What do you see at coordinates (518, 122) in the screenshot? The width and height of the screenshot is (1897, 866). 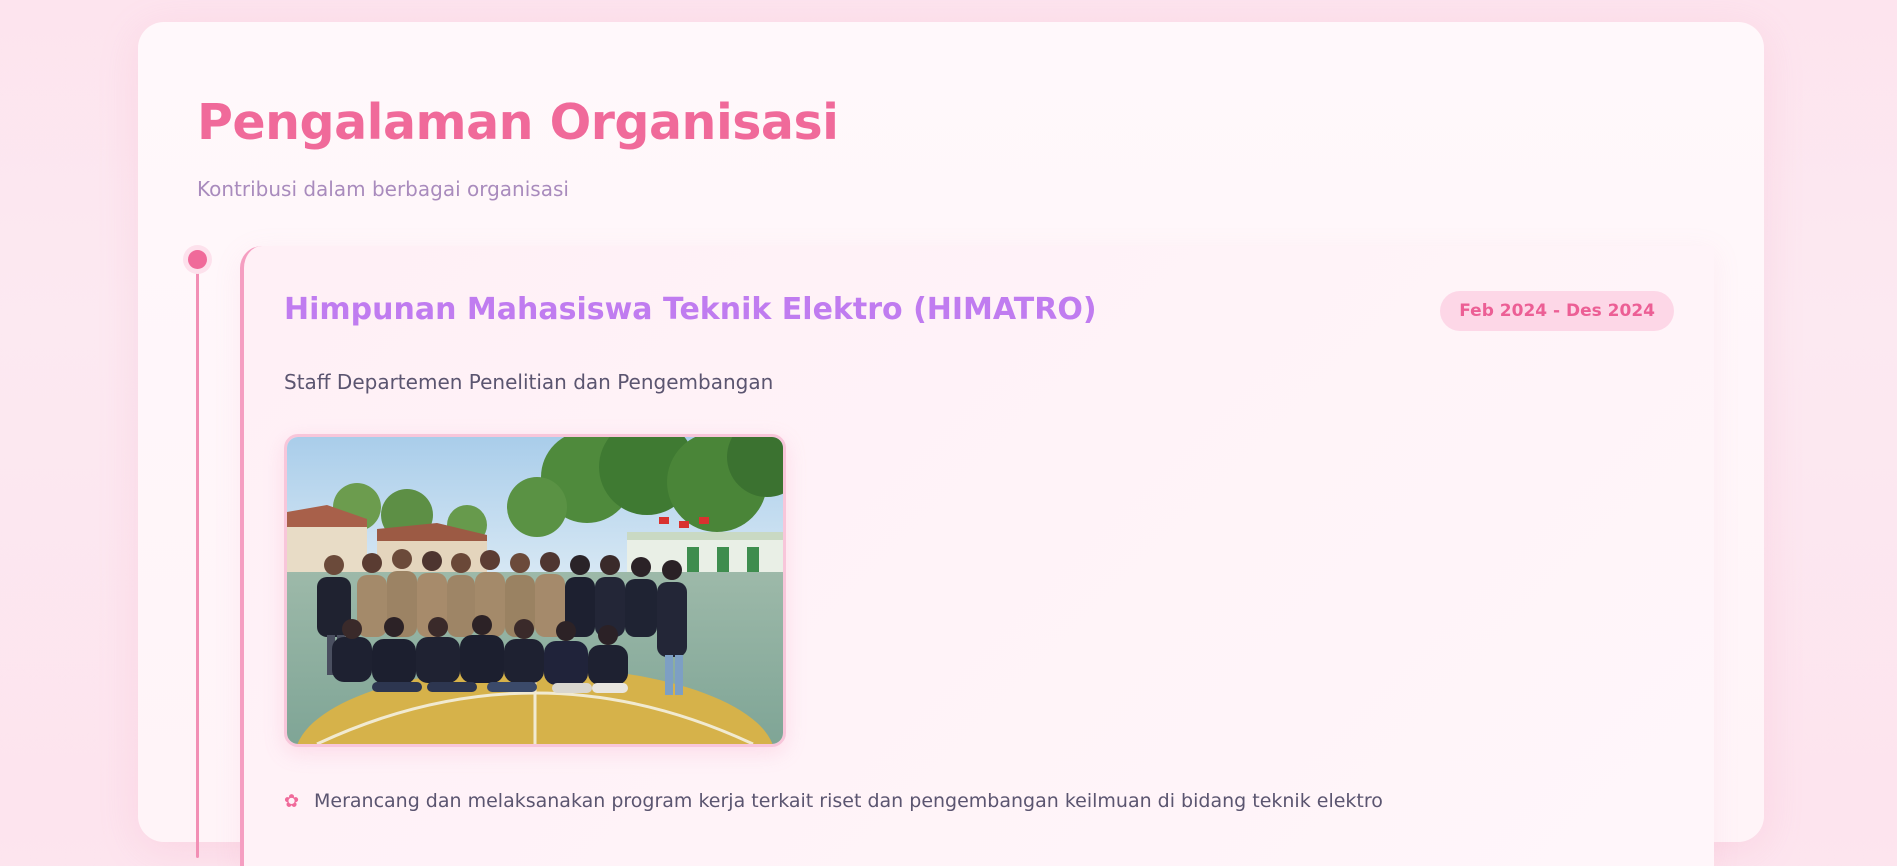 I see `section-title: Pengalaman Organisasi` at bounding box center [518, 122].